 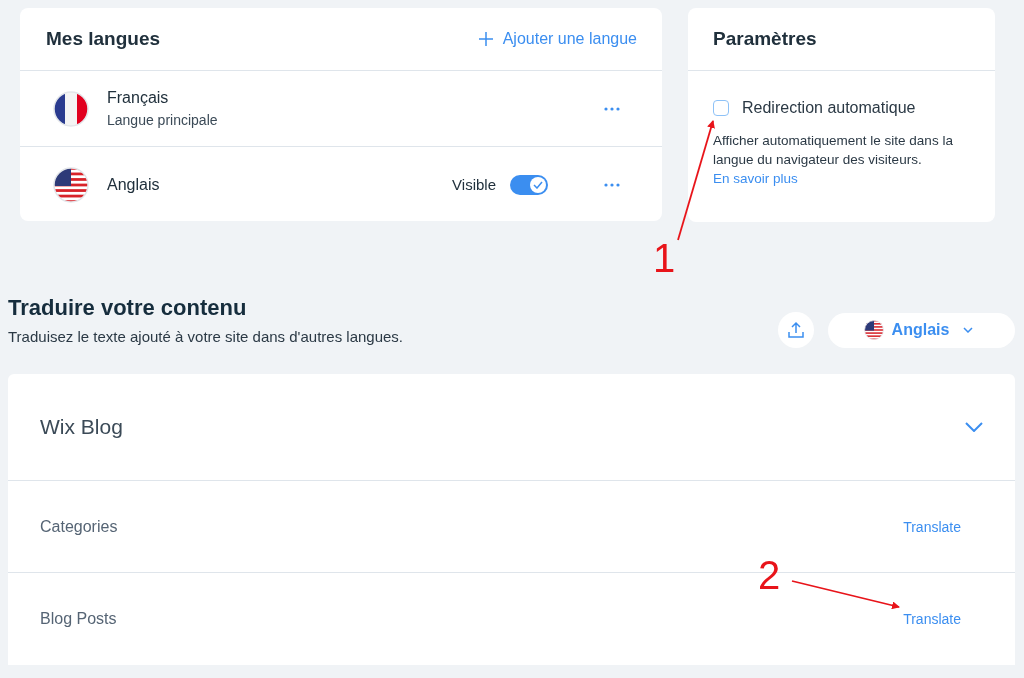 What do you see at coordinates (833, 150) in the screenshot?
I see `setting-description: Afficher automatiquement le site dans la langue du navigateur des visiteurs.` at bounding box center [833, 150].